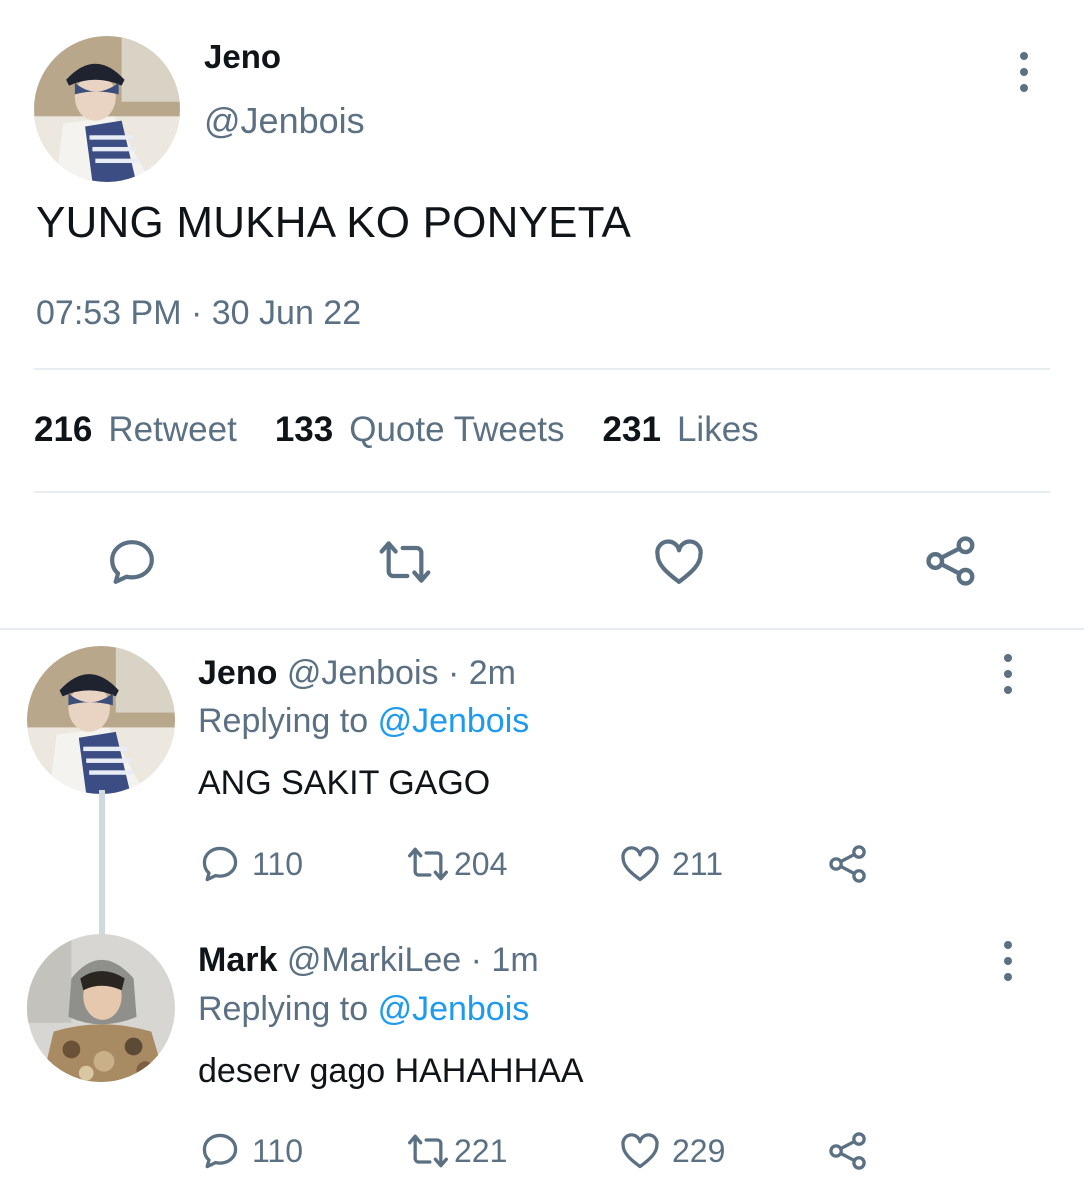  I want to click on tweet-date: 30 Jun 22, so click(286, 313).